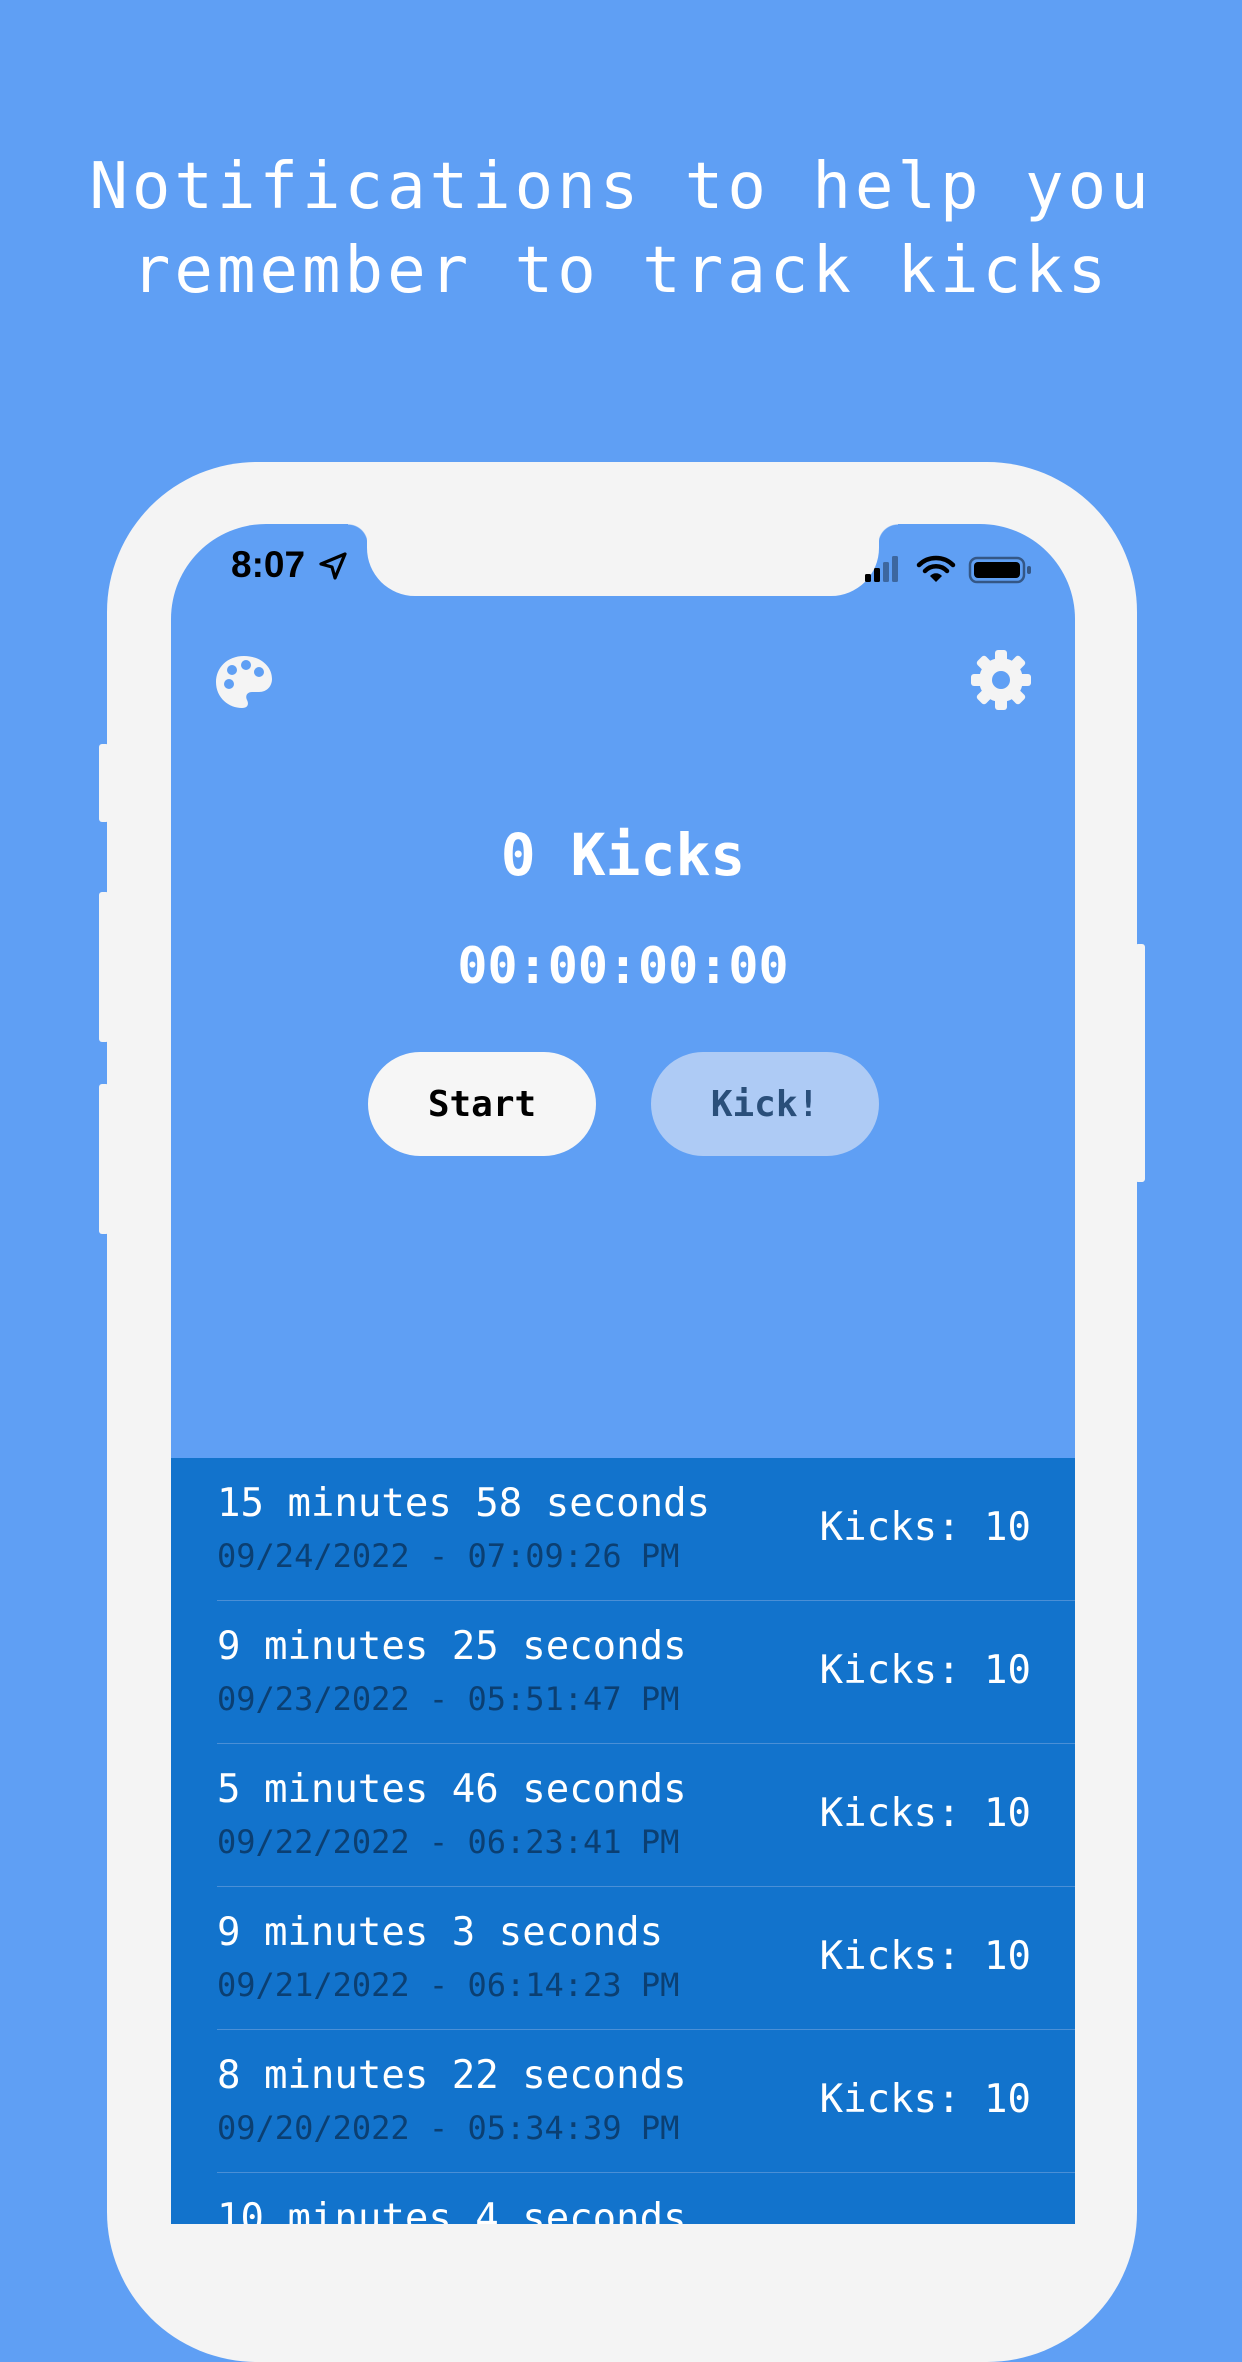 The height and width of the screenshot is (2362, 1242). I want to click on headline-line-2: remember to track kicks, so click(621, 271).